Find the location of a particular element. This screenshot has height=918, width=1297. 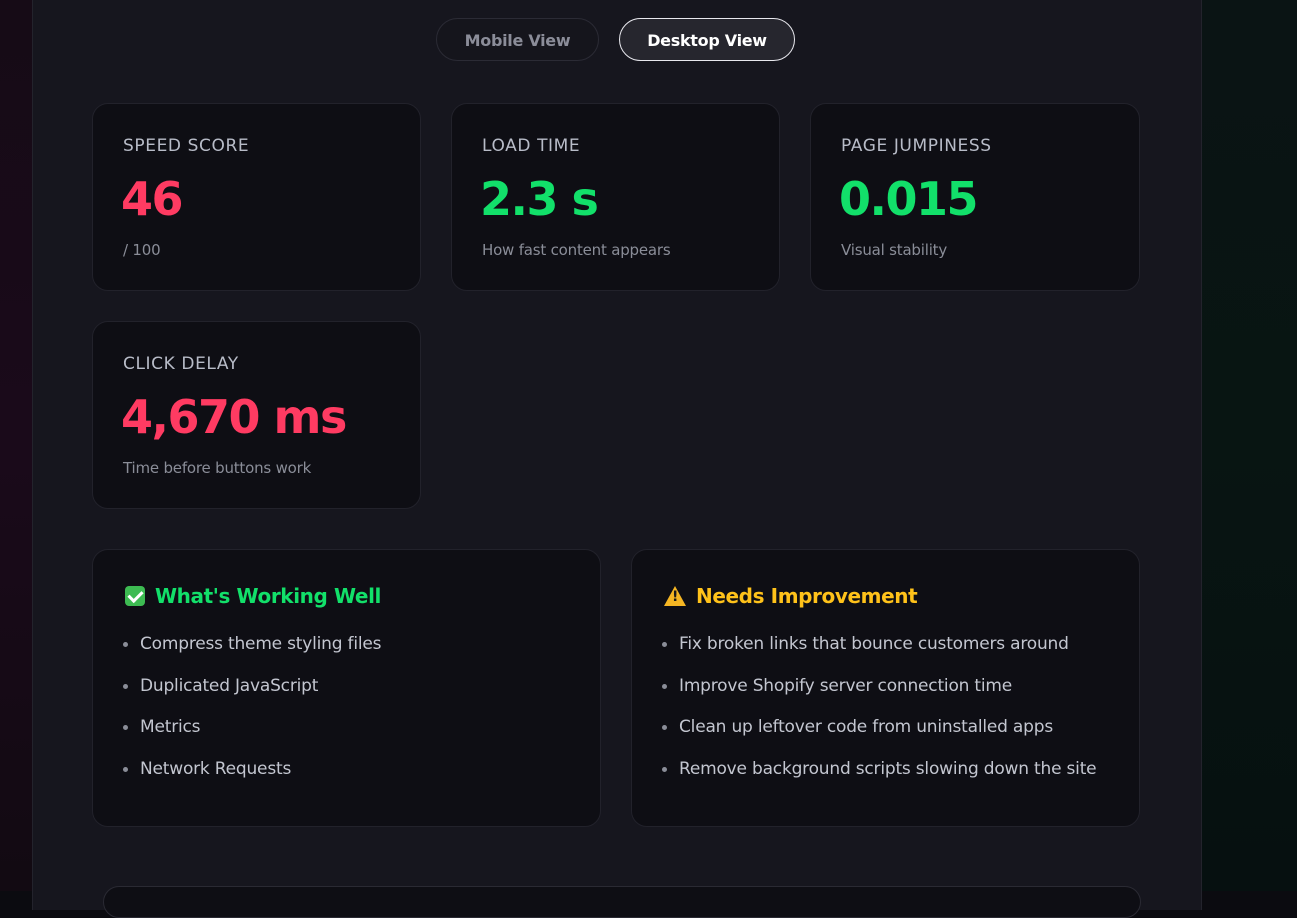

list-item: Network Requests is located at coordinates (252, 776).